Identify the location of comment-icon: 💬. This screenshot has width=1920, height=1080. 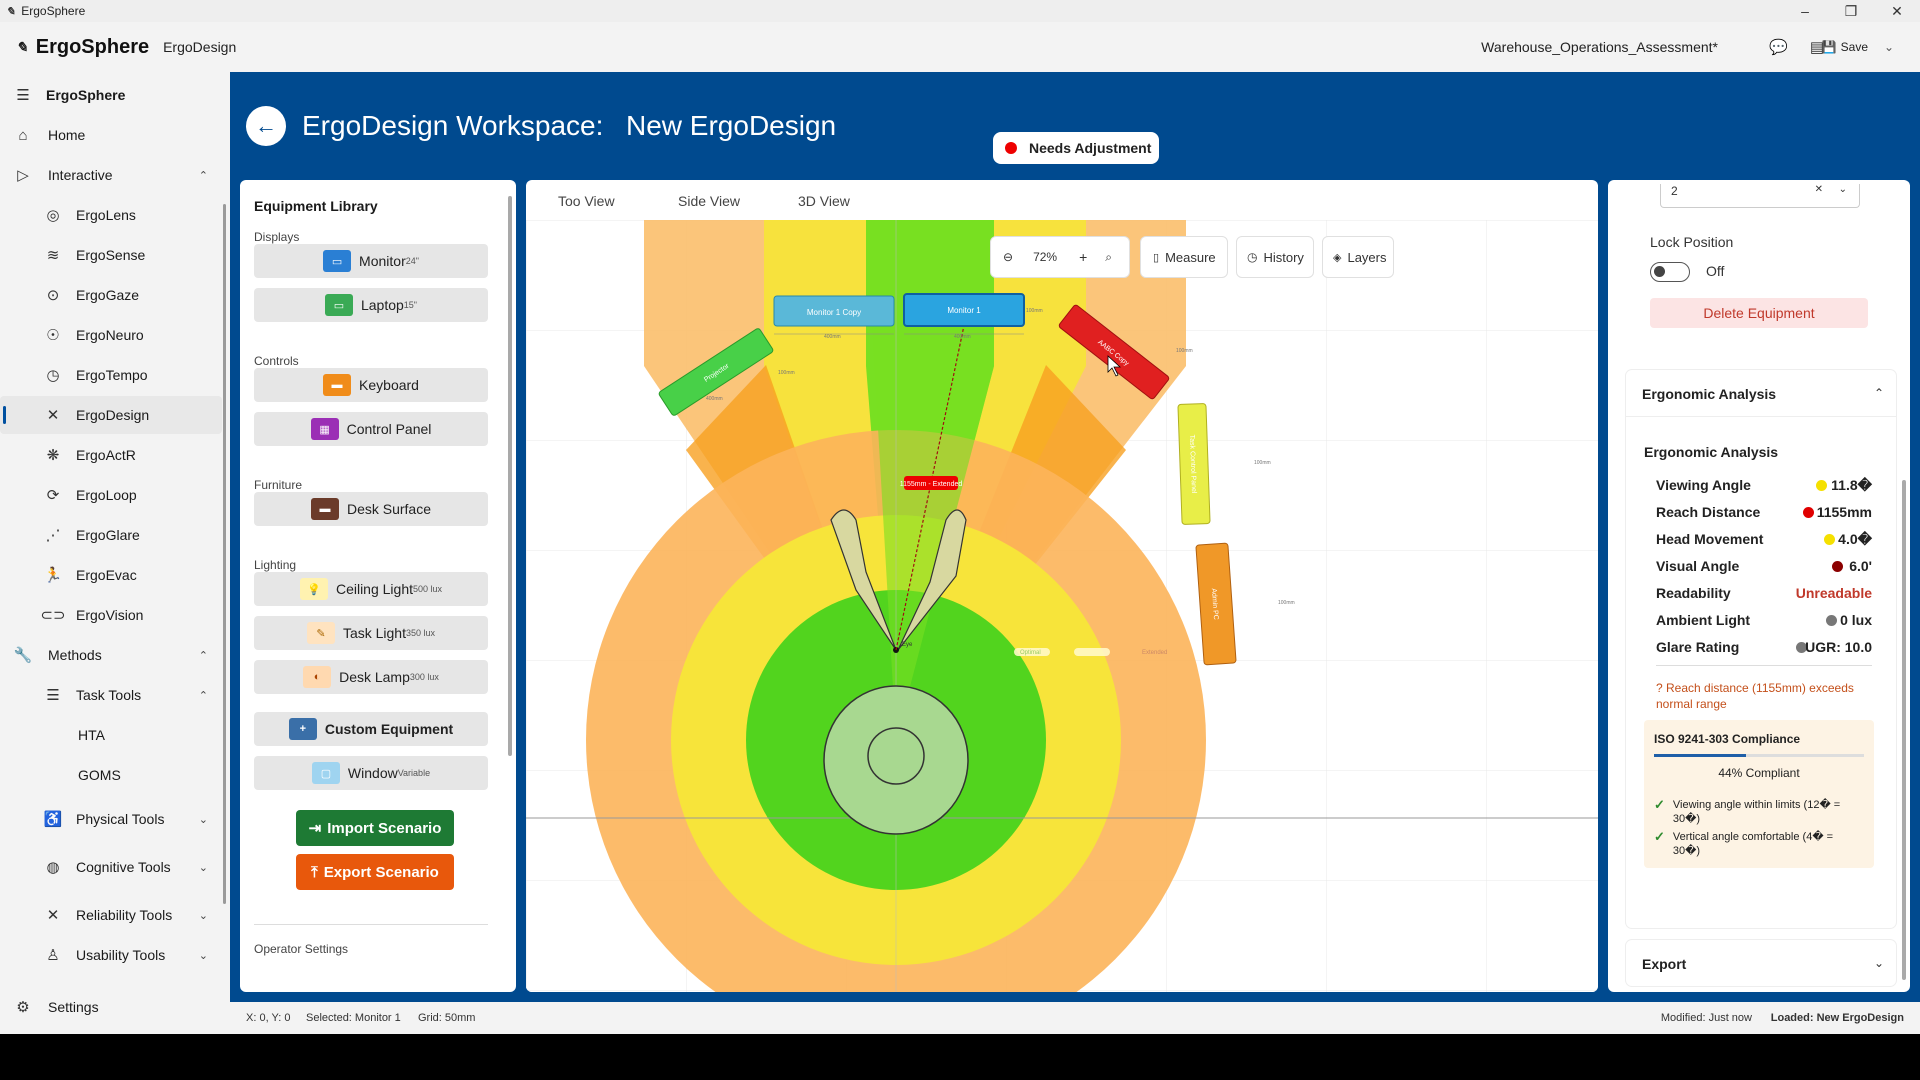
(1778, 47).